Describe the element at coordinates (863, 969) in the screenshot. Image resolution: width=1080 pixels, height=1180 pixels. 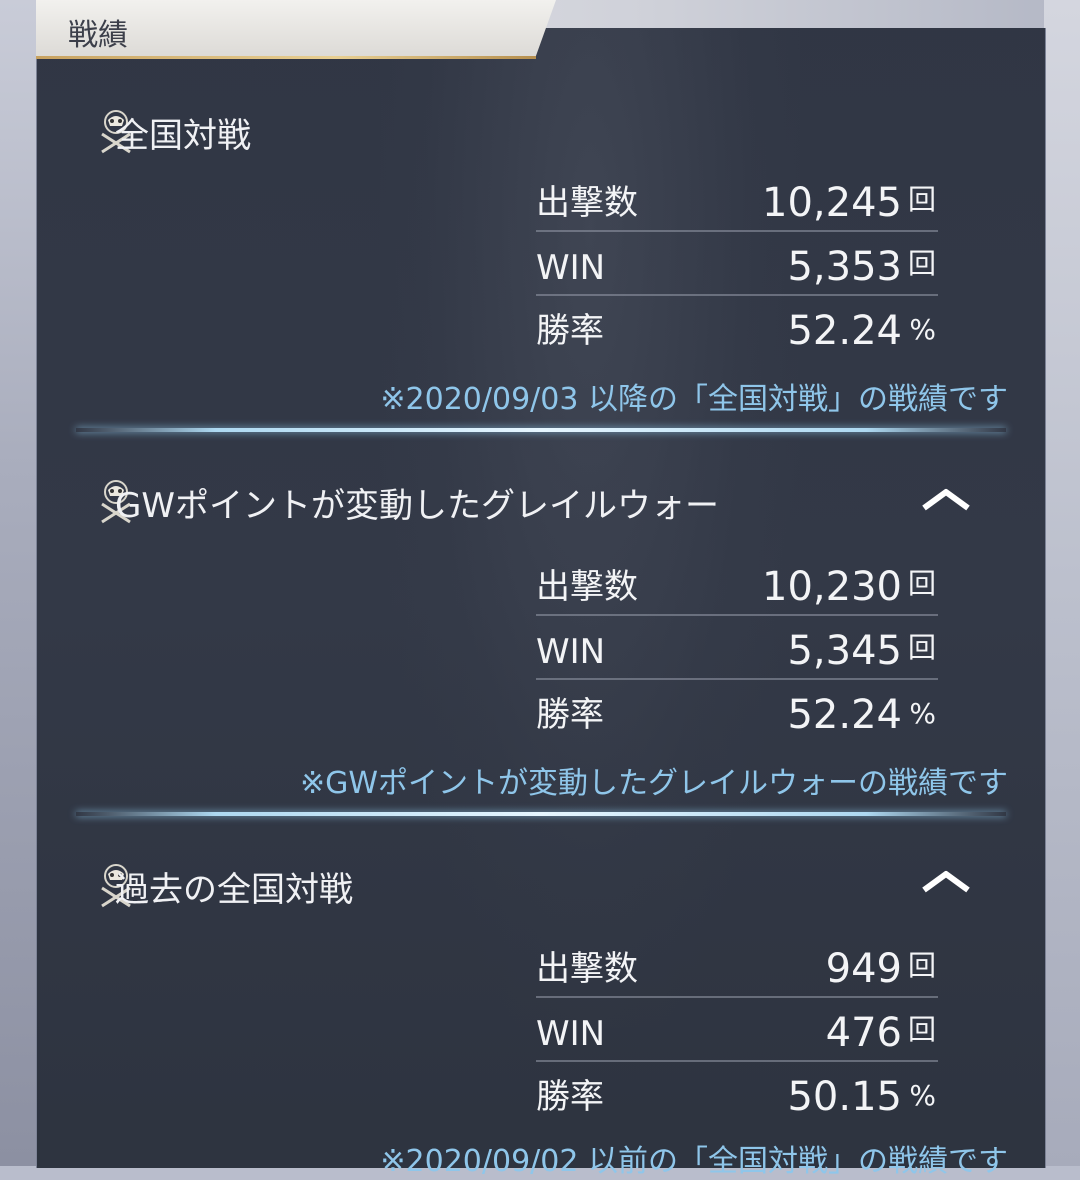
I see `stat-value: 949` at that location.